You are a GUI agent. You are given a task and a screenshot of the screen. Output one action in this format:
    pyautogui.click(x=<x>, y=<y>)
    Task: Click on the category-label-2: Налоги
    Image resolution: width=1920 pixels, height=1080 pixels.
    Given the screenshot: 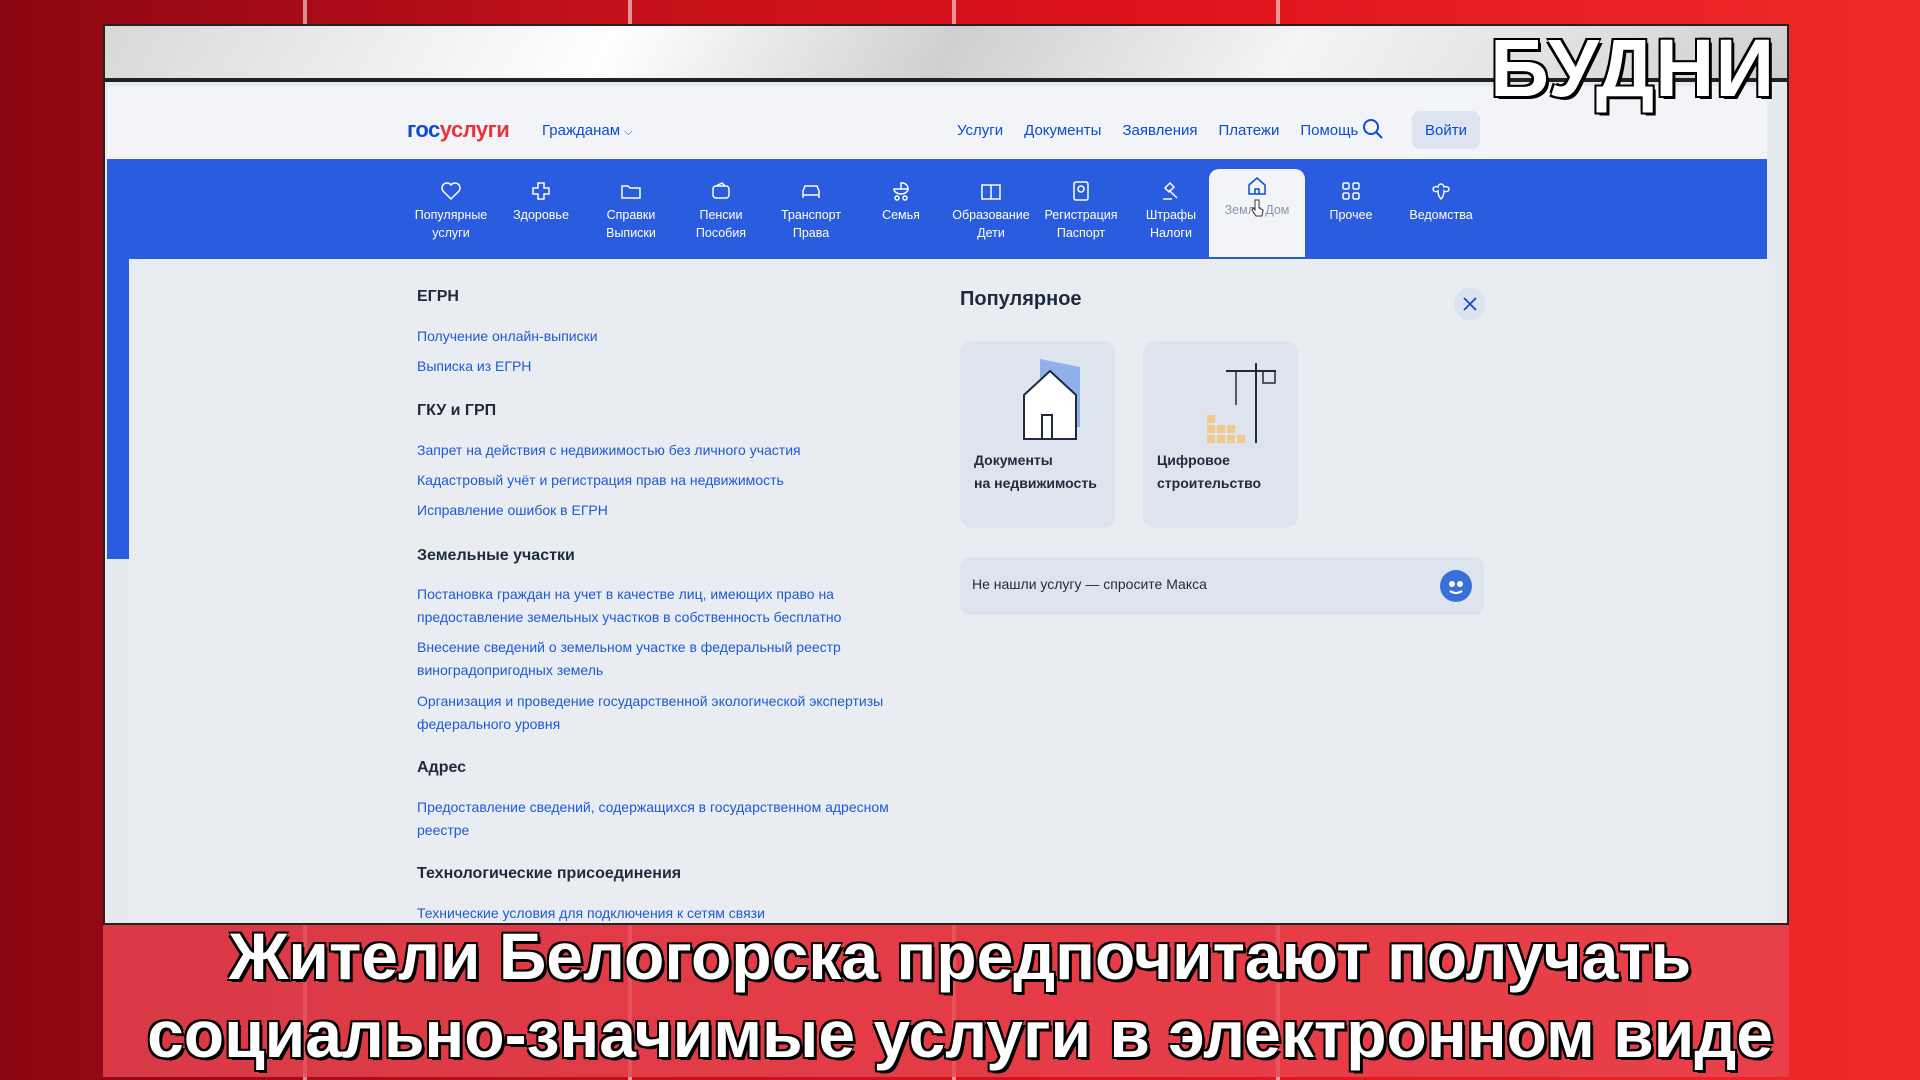 What is the action you would take?
    pyautogui.click(x=1171, y=233)
    